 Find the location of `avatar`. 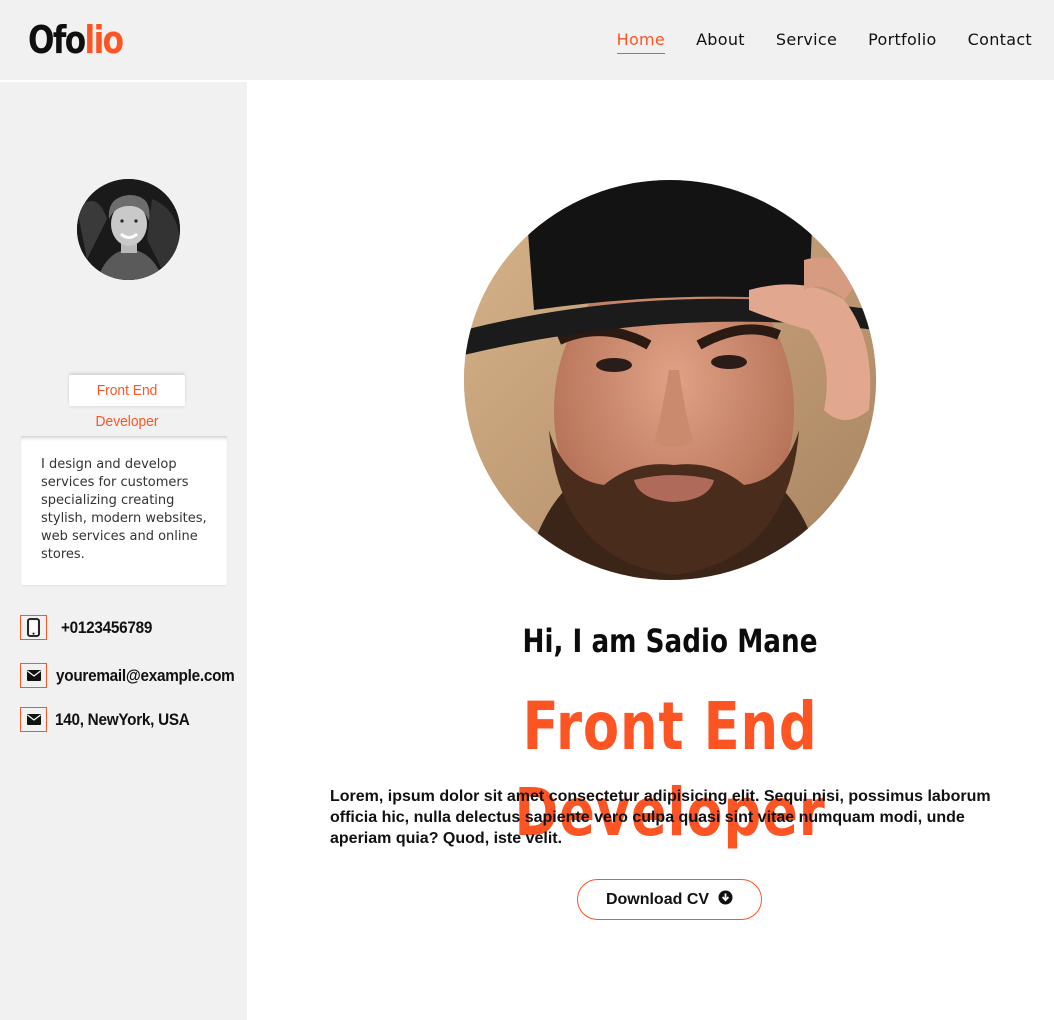

avatar is located at coordinates (128, 229).